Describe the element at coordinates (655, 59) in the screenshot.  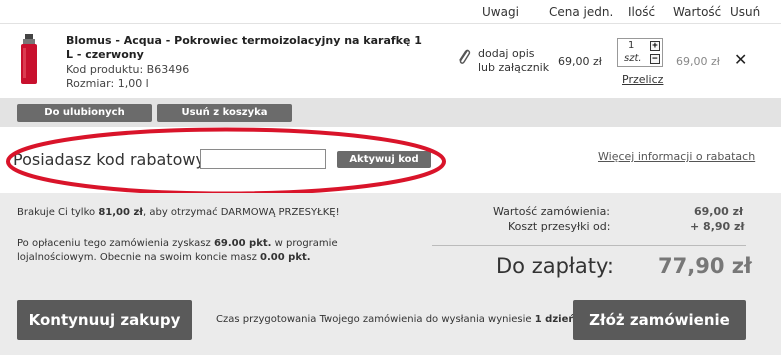
I see `quantity-minus-button: −` at that location.